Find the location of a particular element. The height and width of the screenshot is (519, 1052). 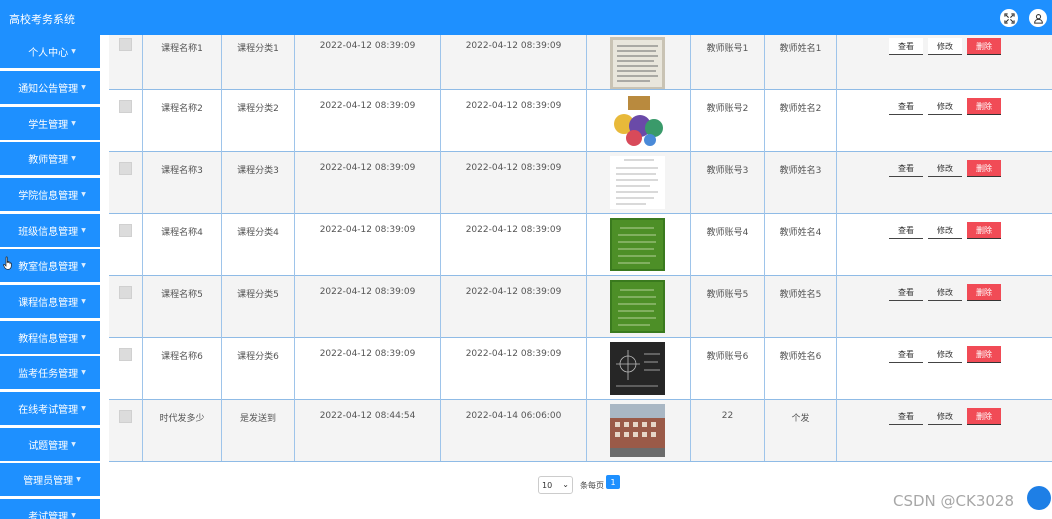

sidebar-item-colleges: 学院信息管理 ▼ is located at coordinates (50, 194).